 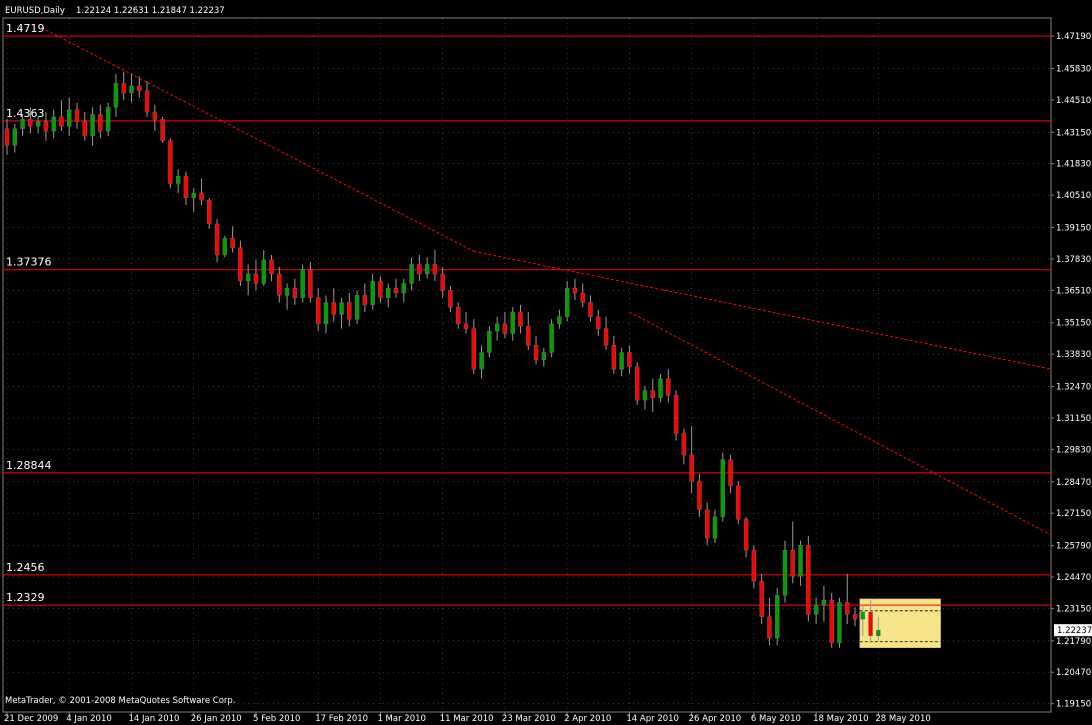 What do you see at coordinates (1073, 388) in the screenshot?
I see `price-tick-label: 1.32470` at bounding box center [1073, 388].